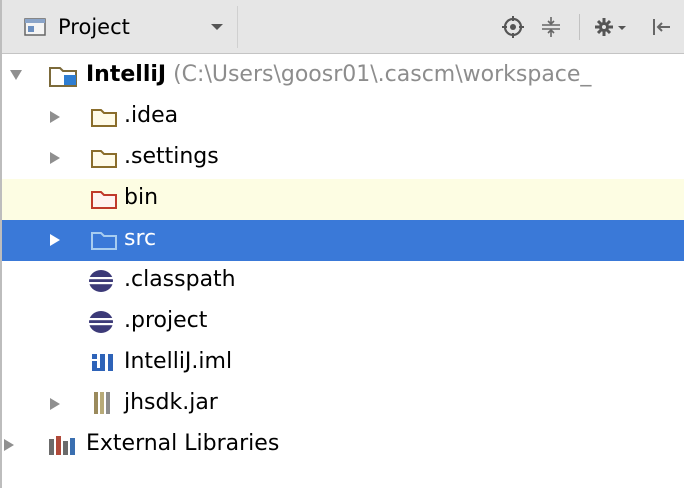 This screenshot has height=488, width=684. What do you see at coordinates (343, 199) in the screenshot?
I see `tree-row-bin: bin` at bounding box center [343, 199].